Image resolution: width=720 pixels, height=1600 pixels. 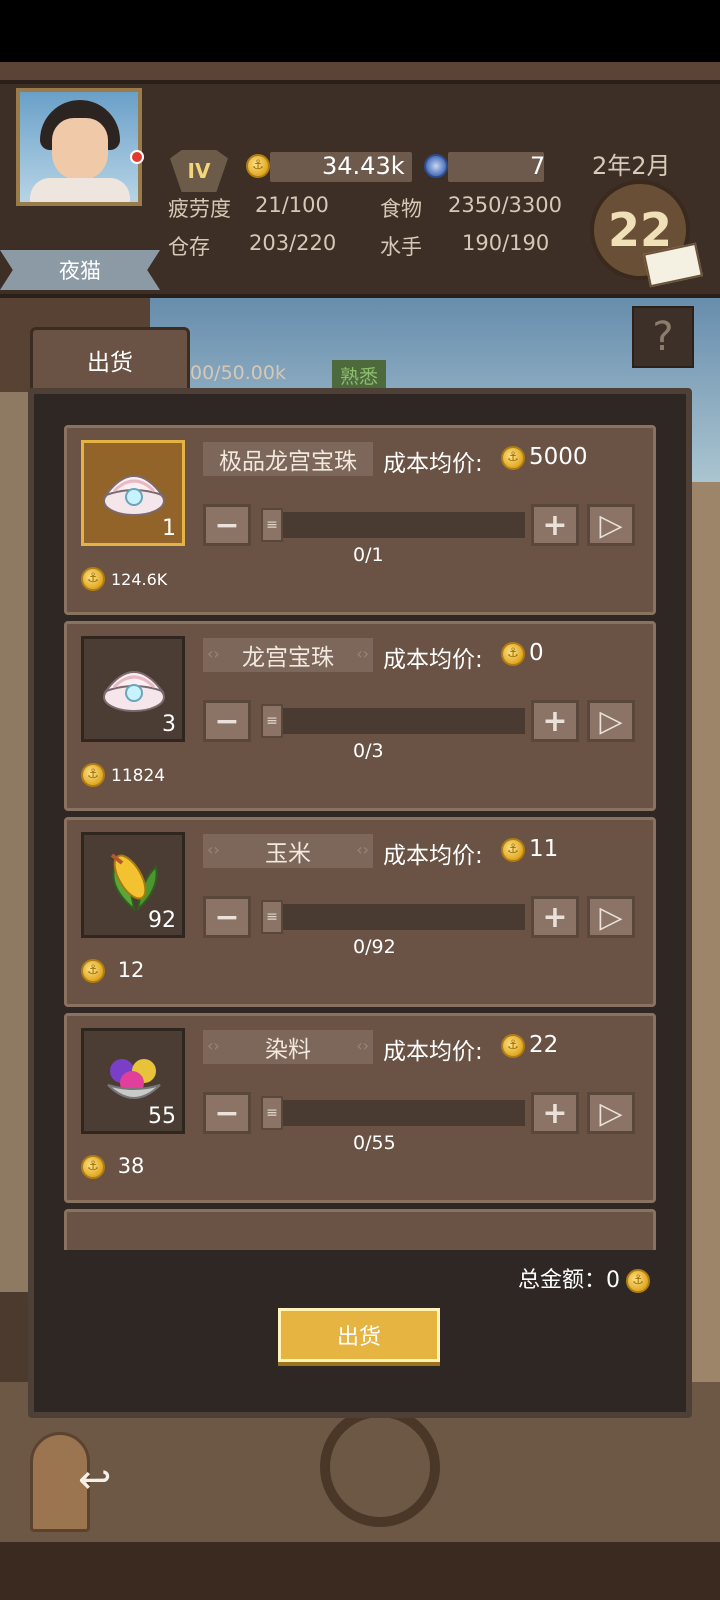 I want to click on item-qty: 3, so click(x=169, y=724).